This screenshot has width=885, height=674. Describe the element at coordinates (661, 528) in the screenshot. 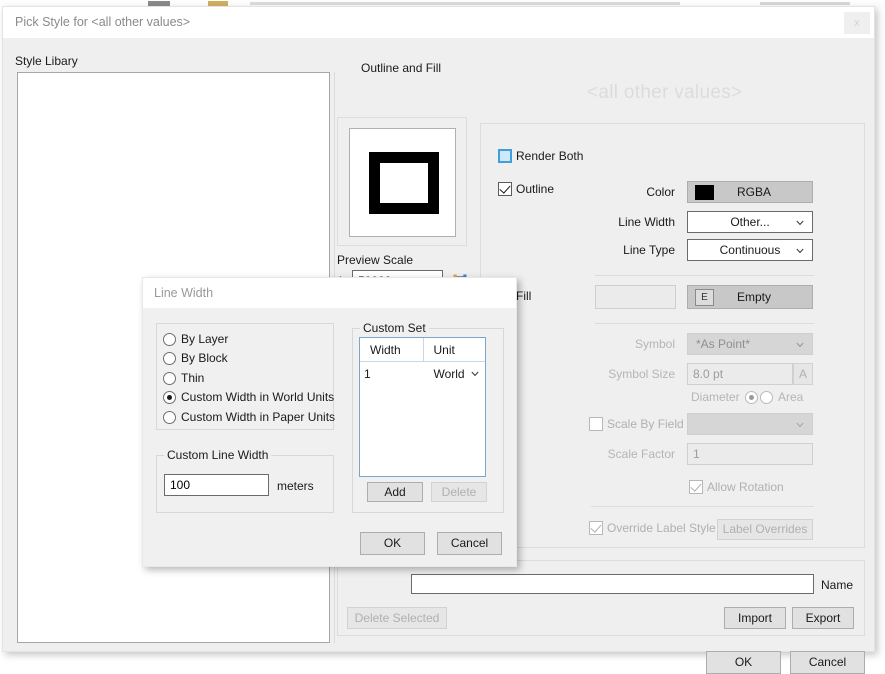

I see `override-label-style-label: Override Label Style` at that location.